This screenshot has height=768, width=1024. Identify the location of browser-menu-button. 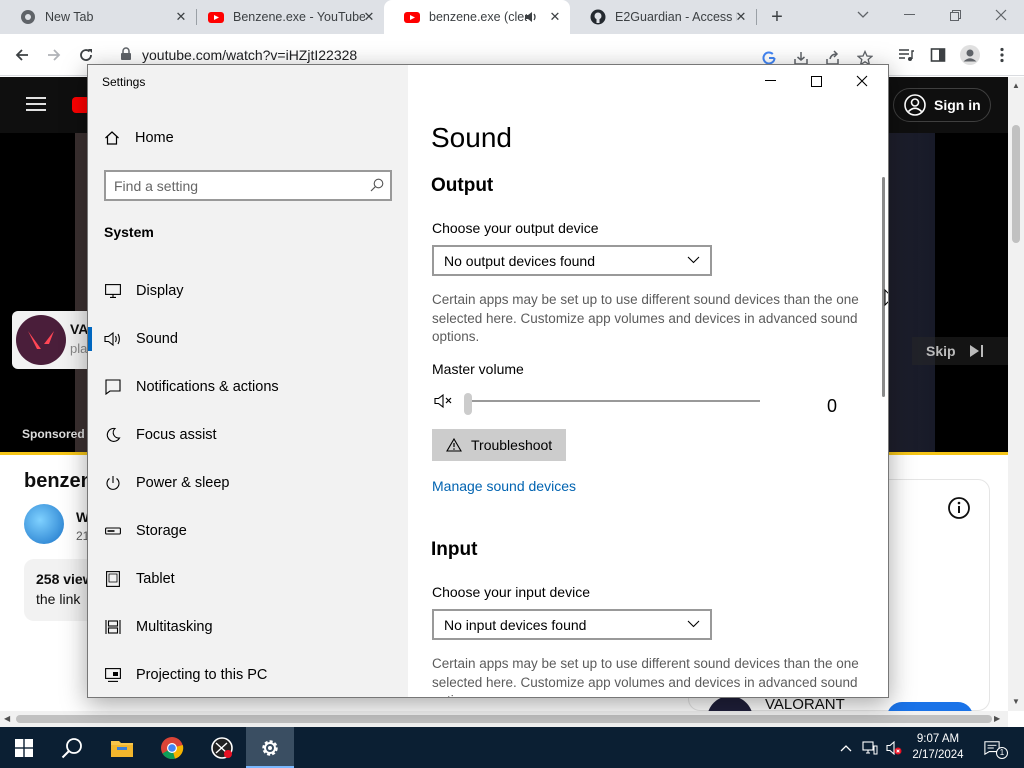
(1002, 55).